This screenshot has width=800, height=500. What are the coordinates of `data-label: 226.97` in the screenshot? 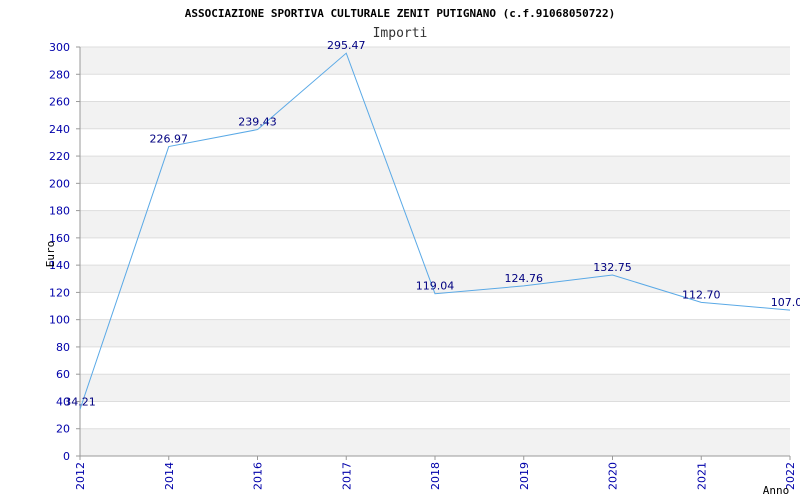 It's located at (169, 139).